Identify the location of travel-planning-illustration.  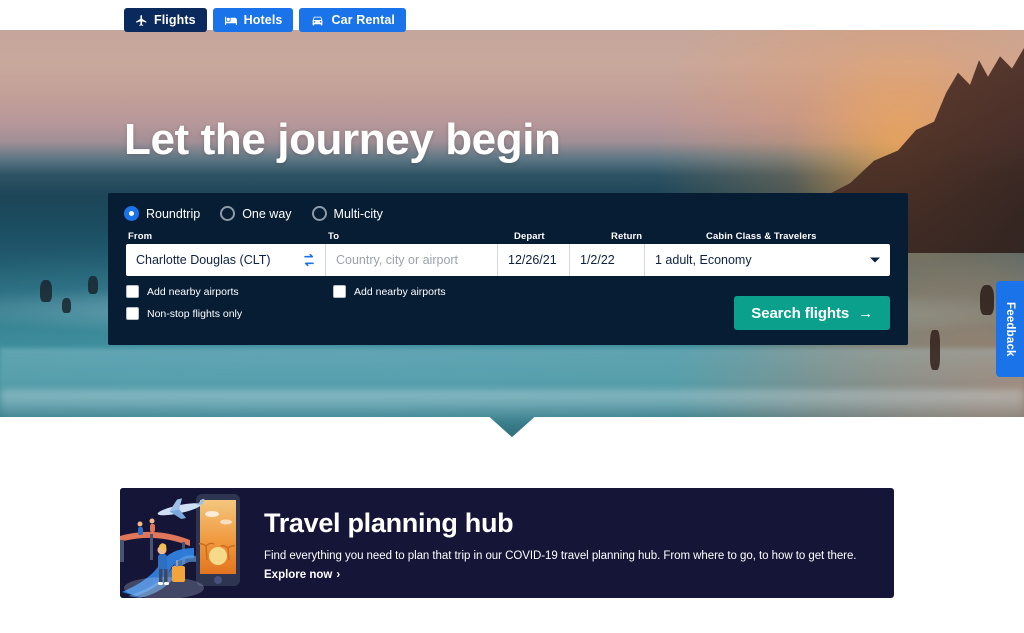
(189, 543).